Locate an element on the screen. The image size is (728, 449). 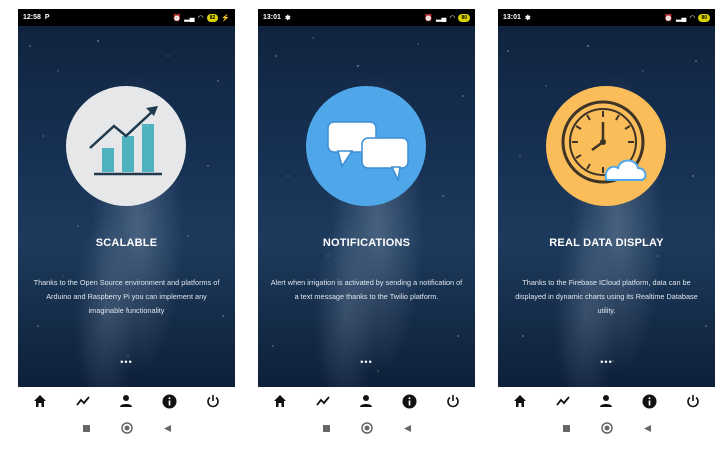
app-notification-icon: P is located at coordinates (47, 17).